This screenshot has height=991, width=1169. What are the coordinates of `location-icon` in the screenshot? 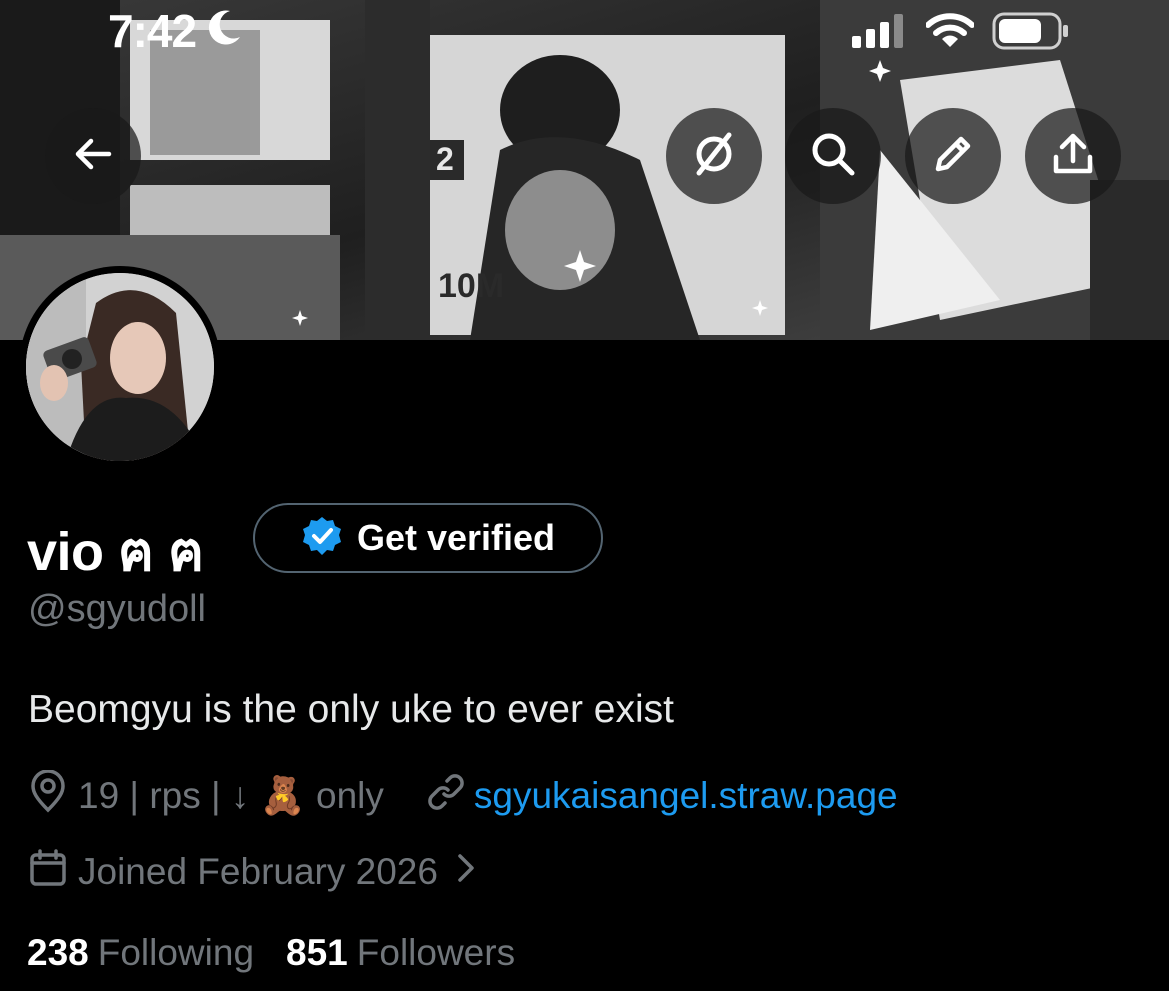 It's located at (48, 795).